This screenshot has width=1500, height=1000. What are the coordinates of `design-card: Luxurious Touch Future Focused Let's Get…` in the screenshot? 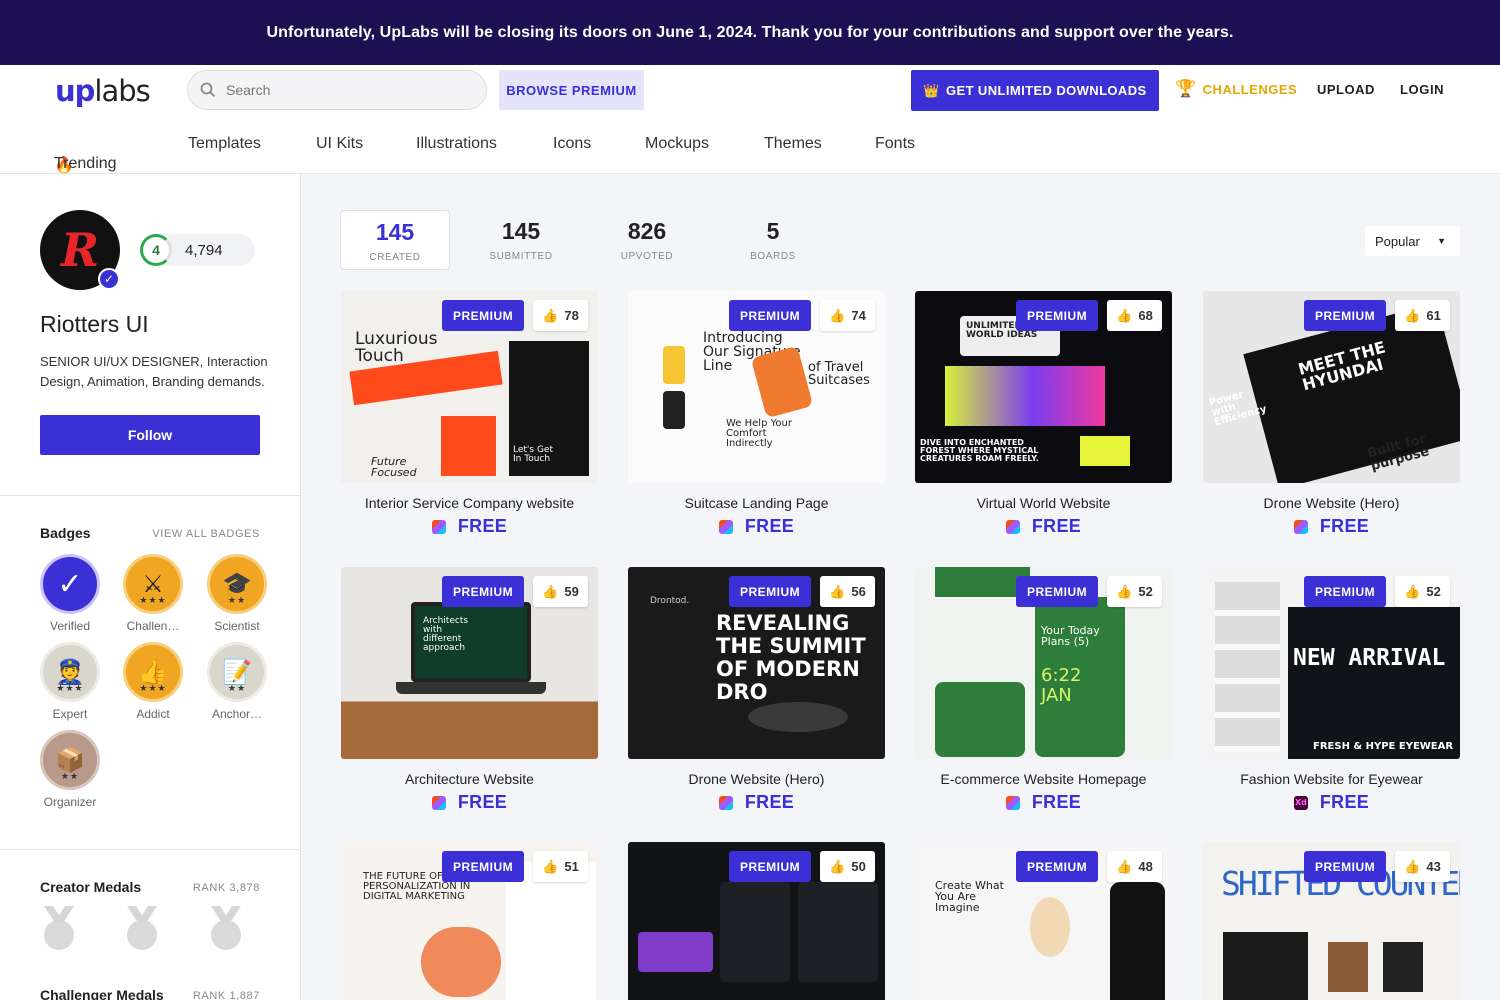 It's located at (469, 414).